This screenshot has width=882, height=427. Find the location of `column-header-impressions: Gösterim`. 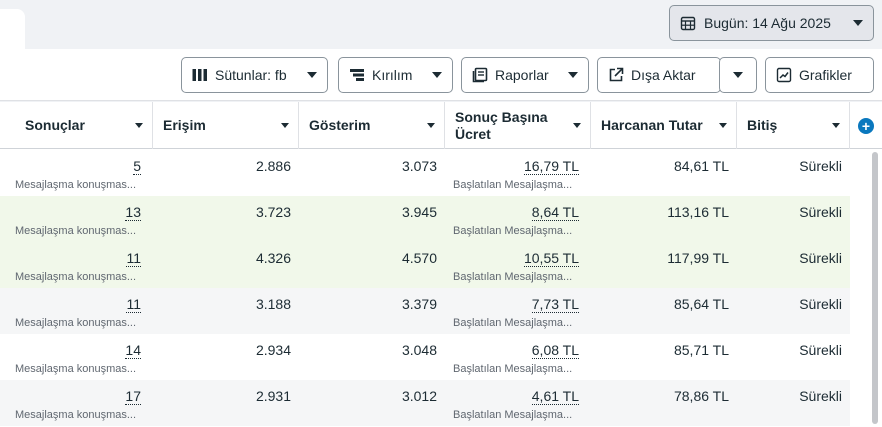

column-header-impressions: Gösterim is located at coordinates (372, 125).